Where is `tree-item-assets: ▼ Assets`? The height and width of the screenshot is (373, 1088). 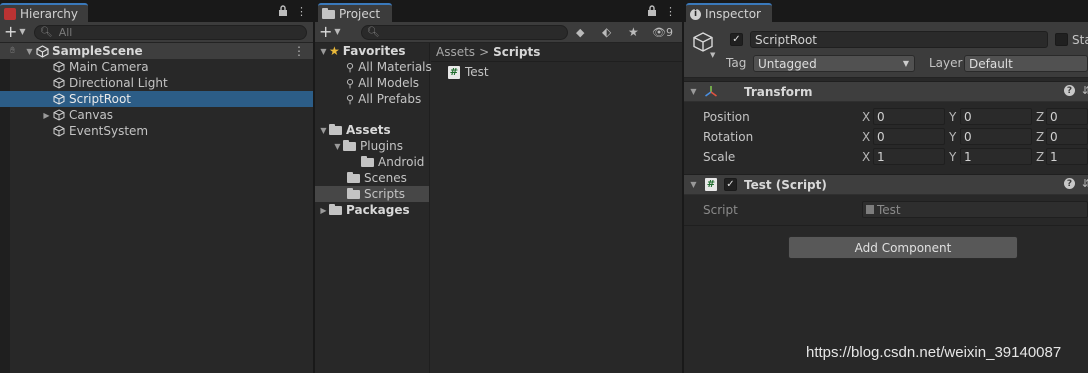
tree-item-assets: ▼ Assets is located at coordinates (372, 130).